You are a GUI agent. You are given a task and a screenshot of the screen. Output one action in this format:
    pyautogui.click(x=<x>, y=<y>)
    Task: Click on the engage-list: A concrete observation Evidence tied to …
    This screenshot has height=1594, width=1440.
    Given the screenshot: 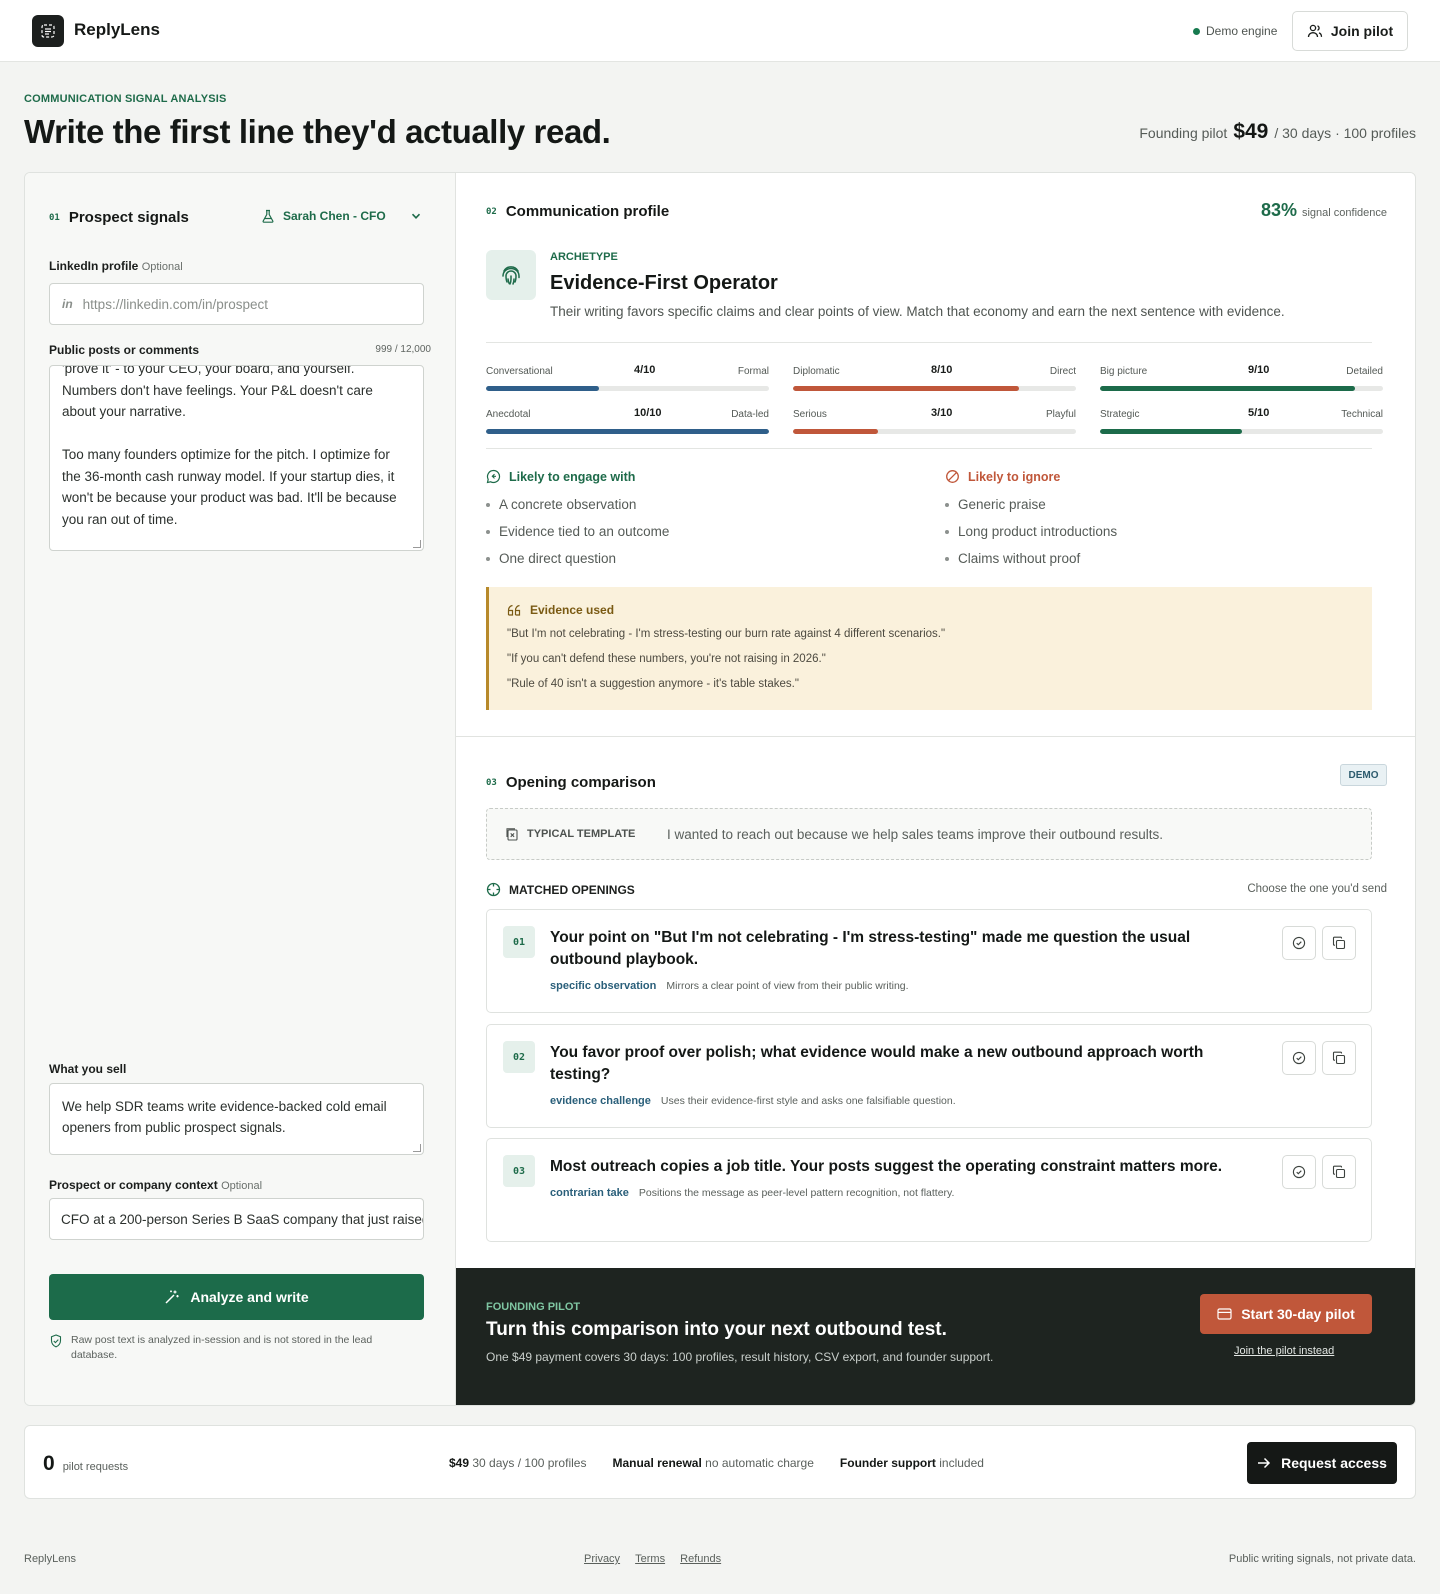 What is the action you would take?
    pyautogui.click(x=577, y=531)
    